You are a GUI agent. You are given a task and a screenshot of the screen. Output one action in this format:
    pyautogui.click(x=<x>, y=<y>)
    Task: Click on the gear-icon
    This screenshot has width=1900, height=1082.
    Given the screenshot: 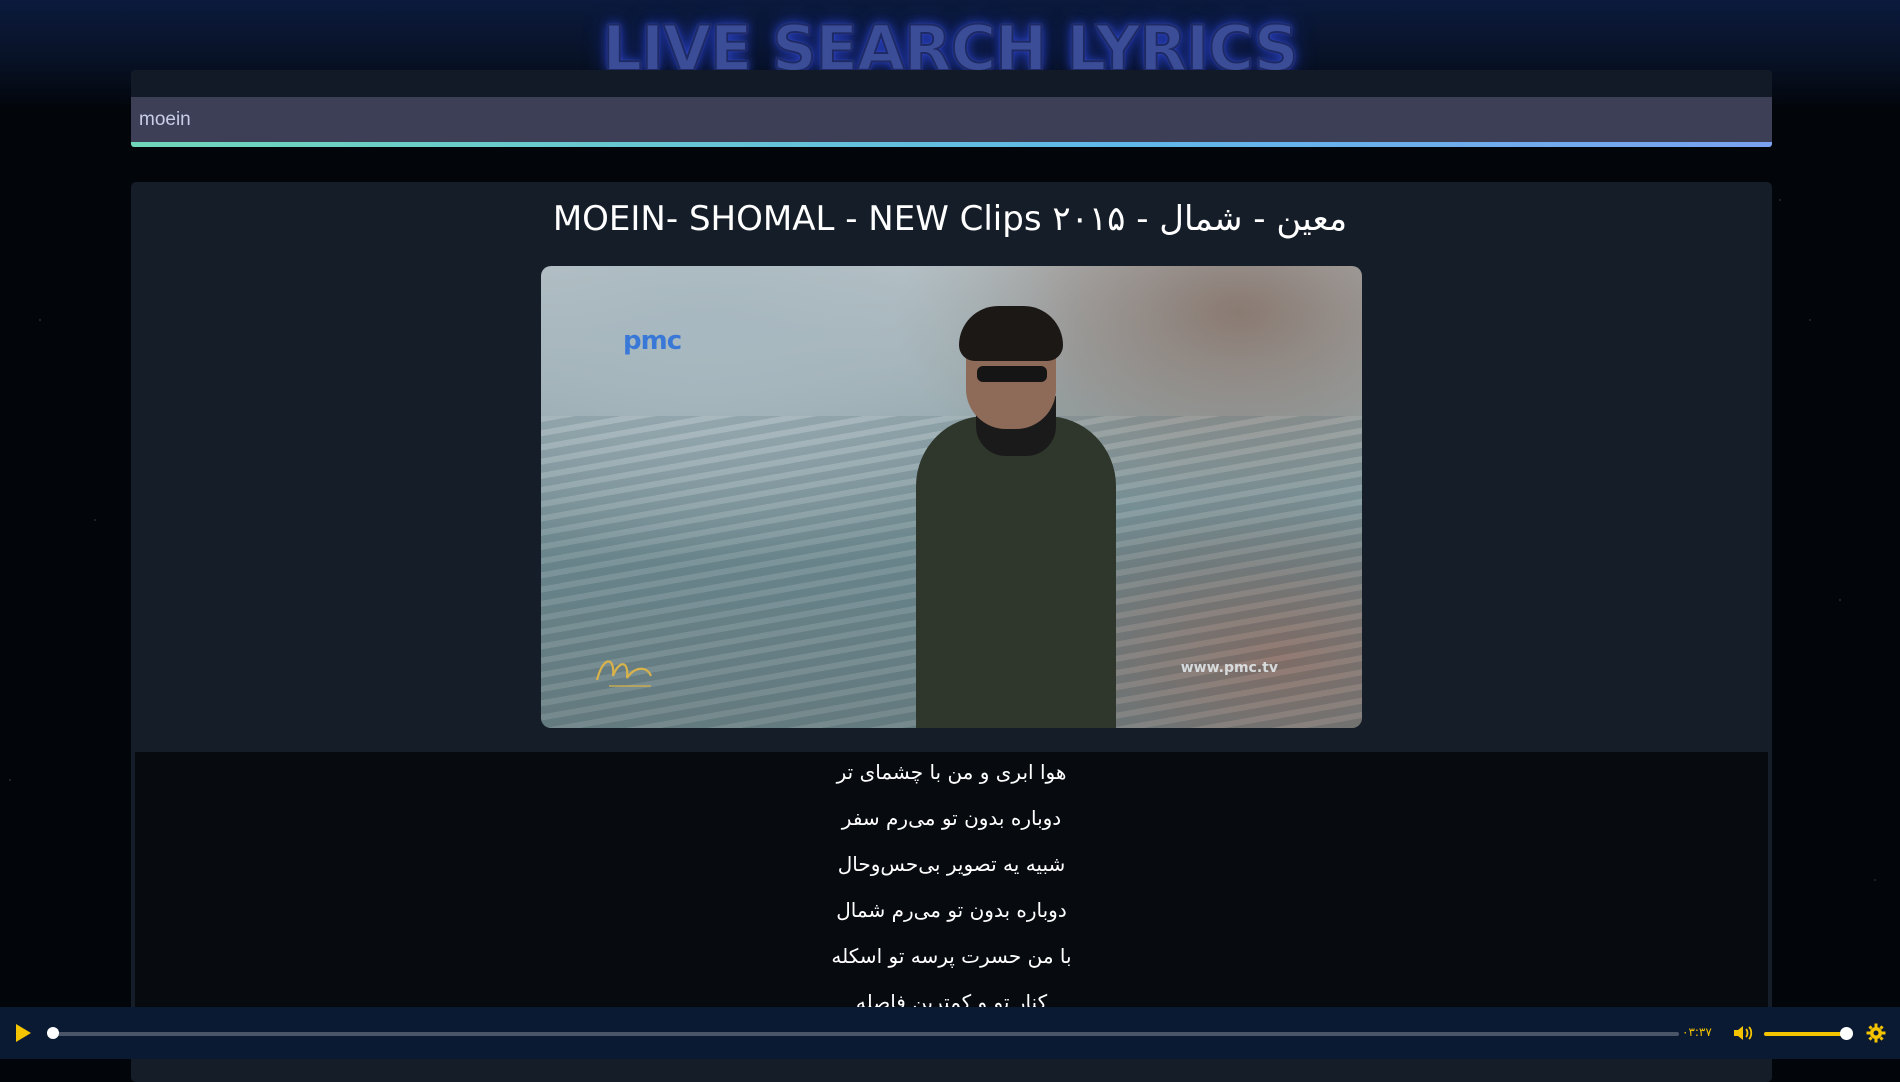 What is the action you would take?
    pyautogui.click(x=1876, y=1033)
    